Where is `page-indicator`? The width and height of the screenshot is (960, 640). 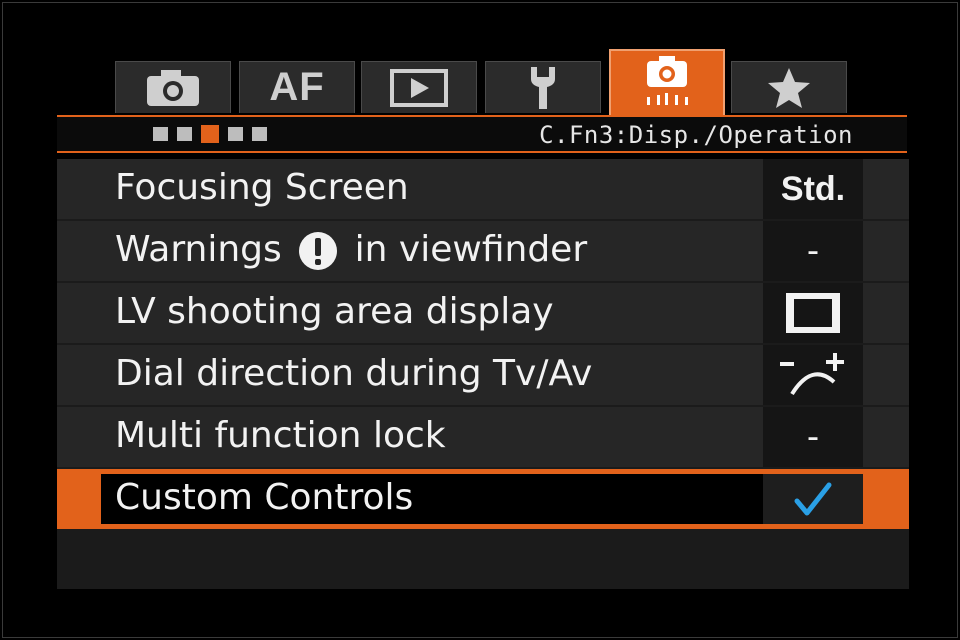 page-indicator is located at coordinates (210, 134).